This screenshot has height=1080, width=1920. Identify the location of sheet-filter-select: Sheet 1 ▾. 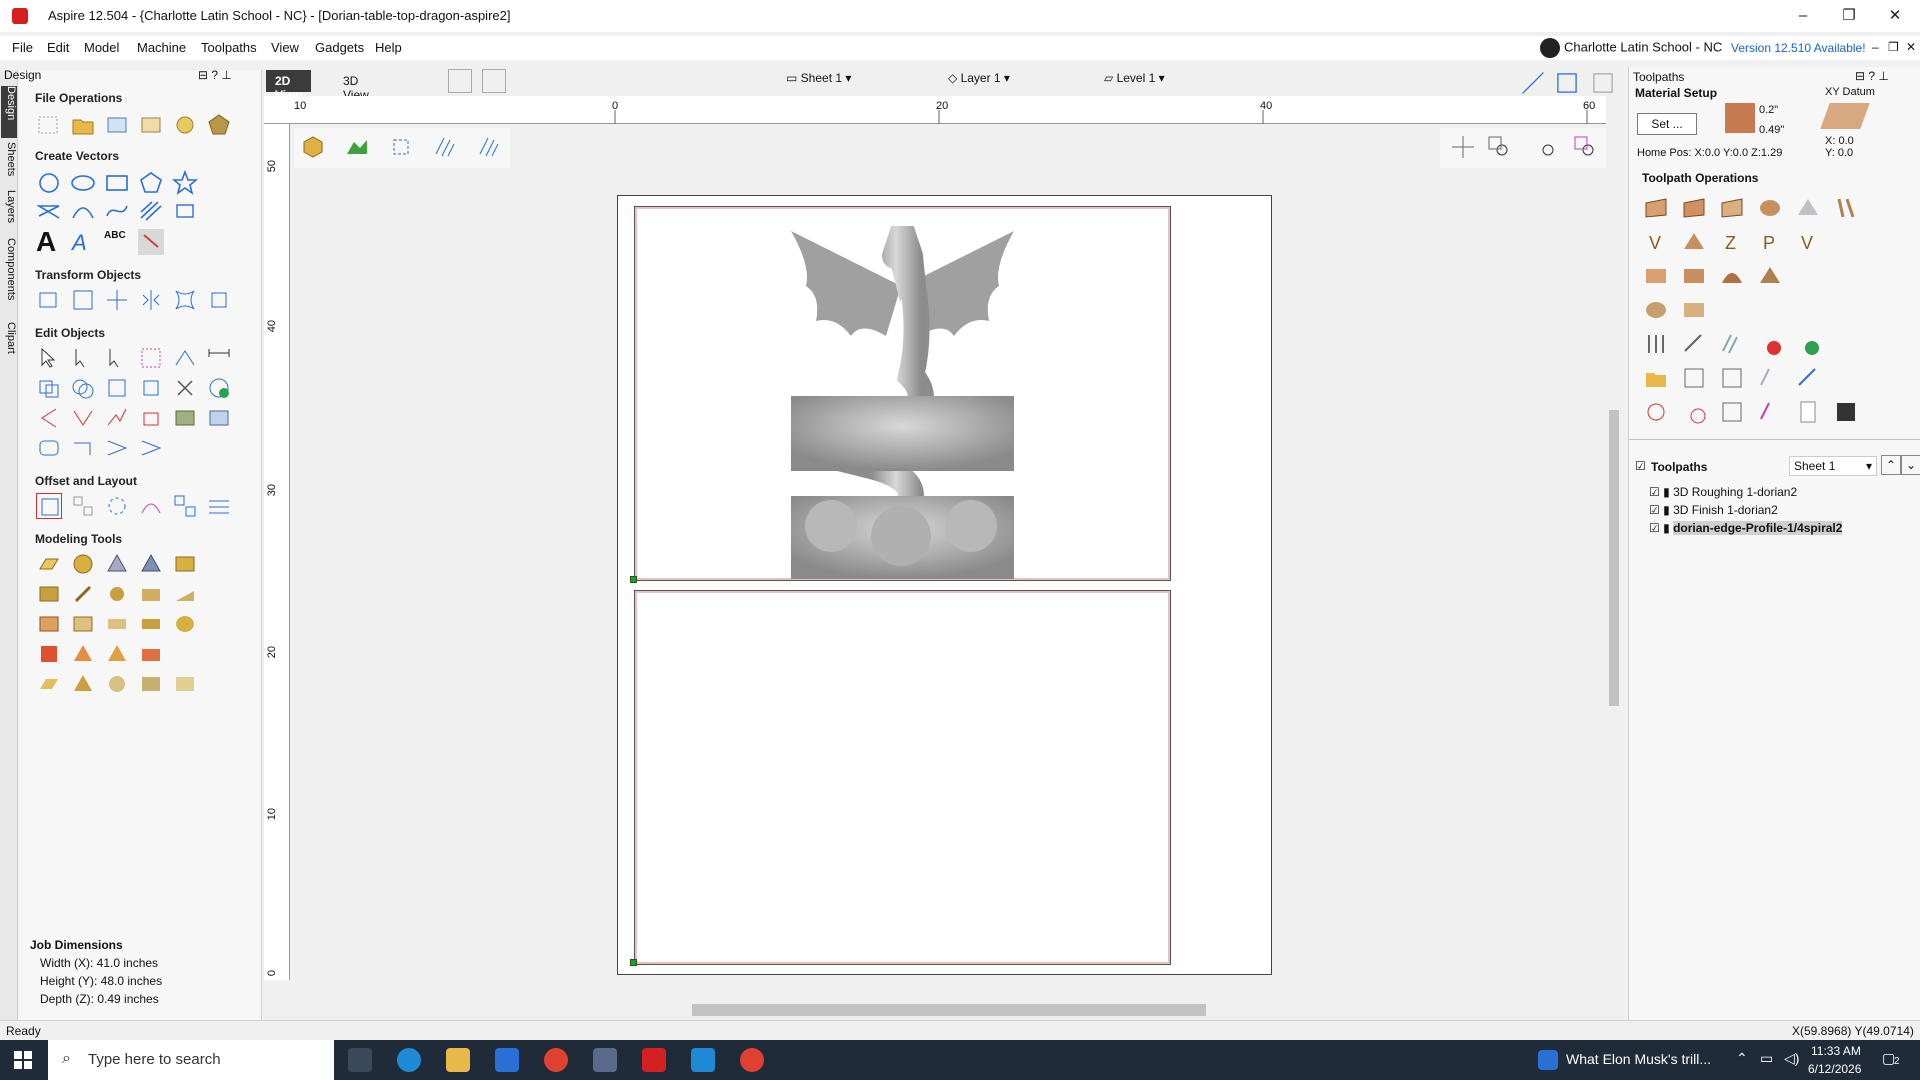
(1833, 466).